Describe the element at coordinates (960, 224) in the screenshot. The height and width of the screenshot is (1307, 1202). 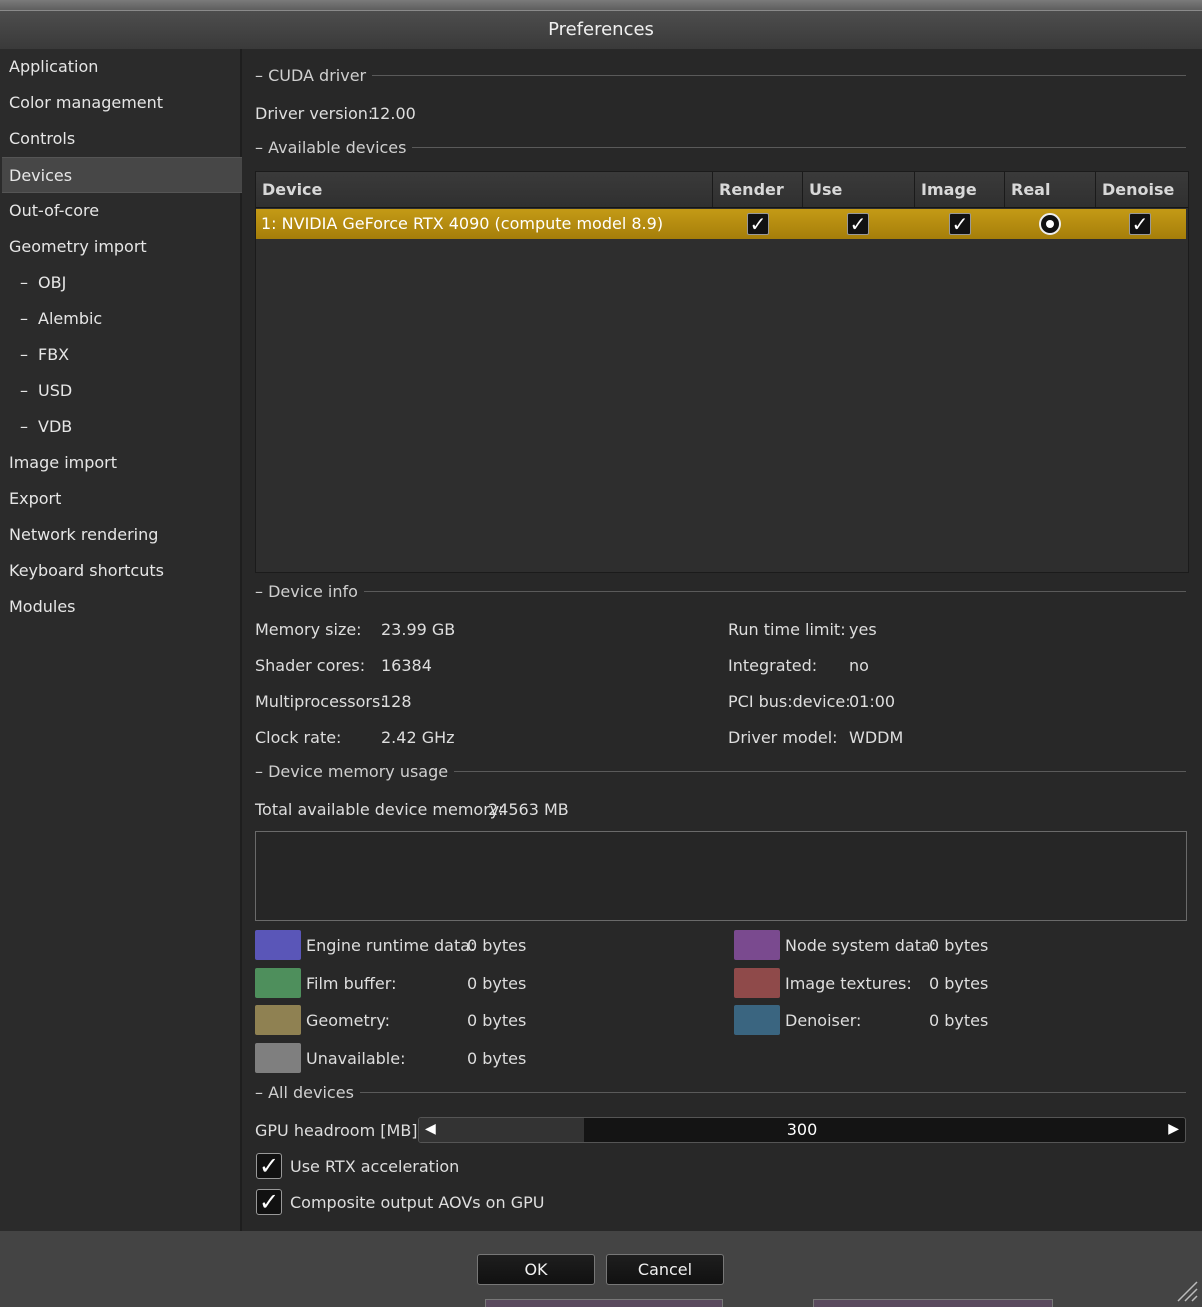
I see `image-checkbox: ✓` at that location.